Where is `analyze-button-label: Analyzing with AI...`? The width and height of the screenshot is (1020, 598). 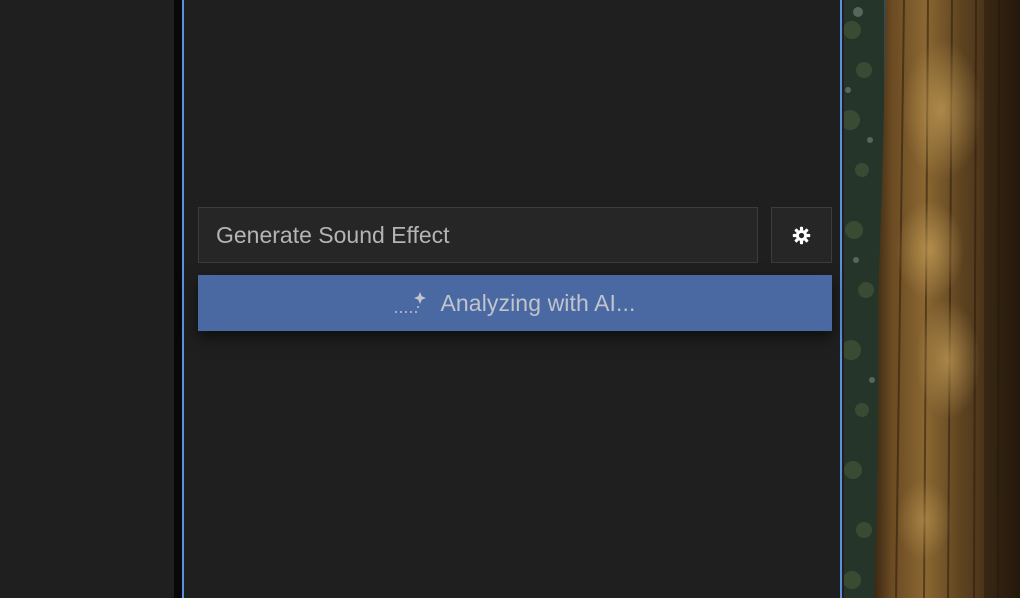 analyze-button-label: Analyzing with AI... is located at coordinates (538, 302).